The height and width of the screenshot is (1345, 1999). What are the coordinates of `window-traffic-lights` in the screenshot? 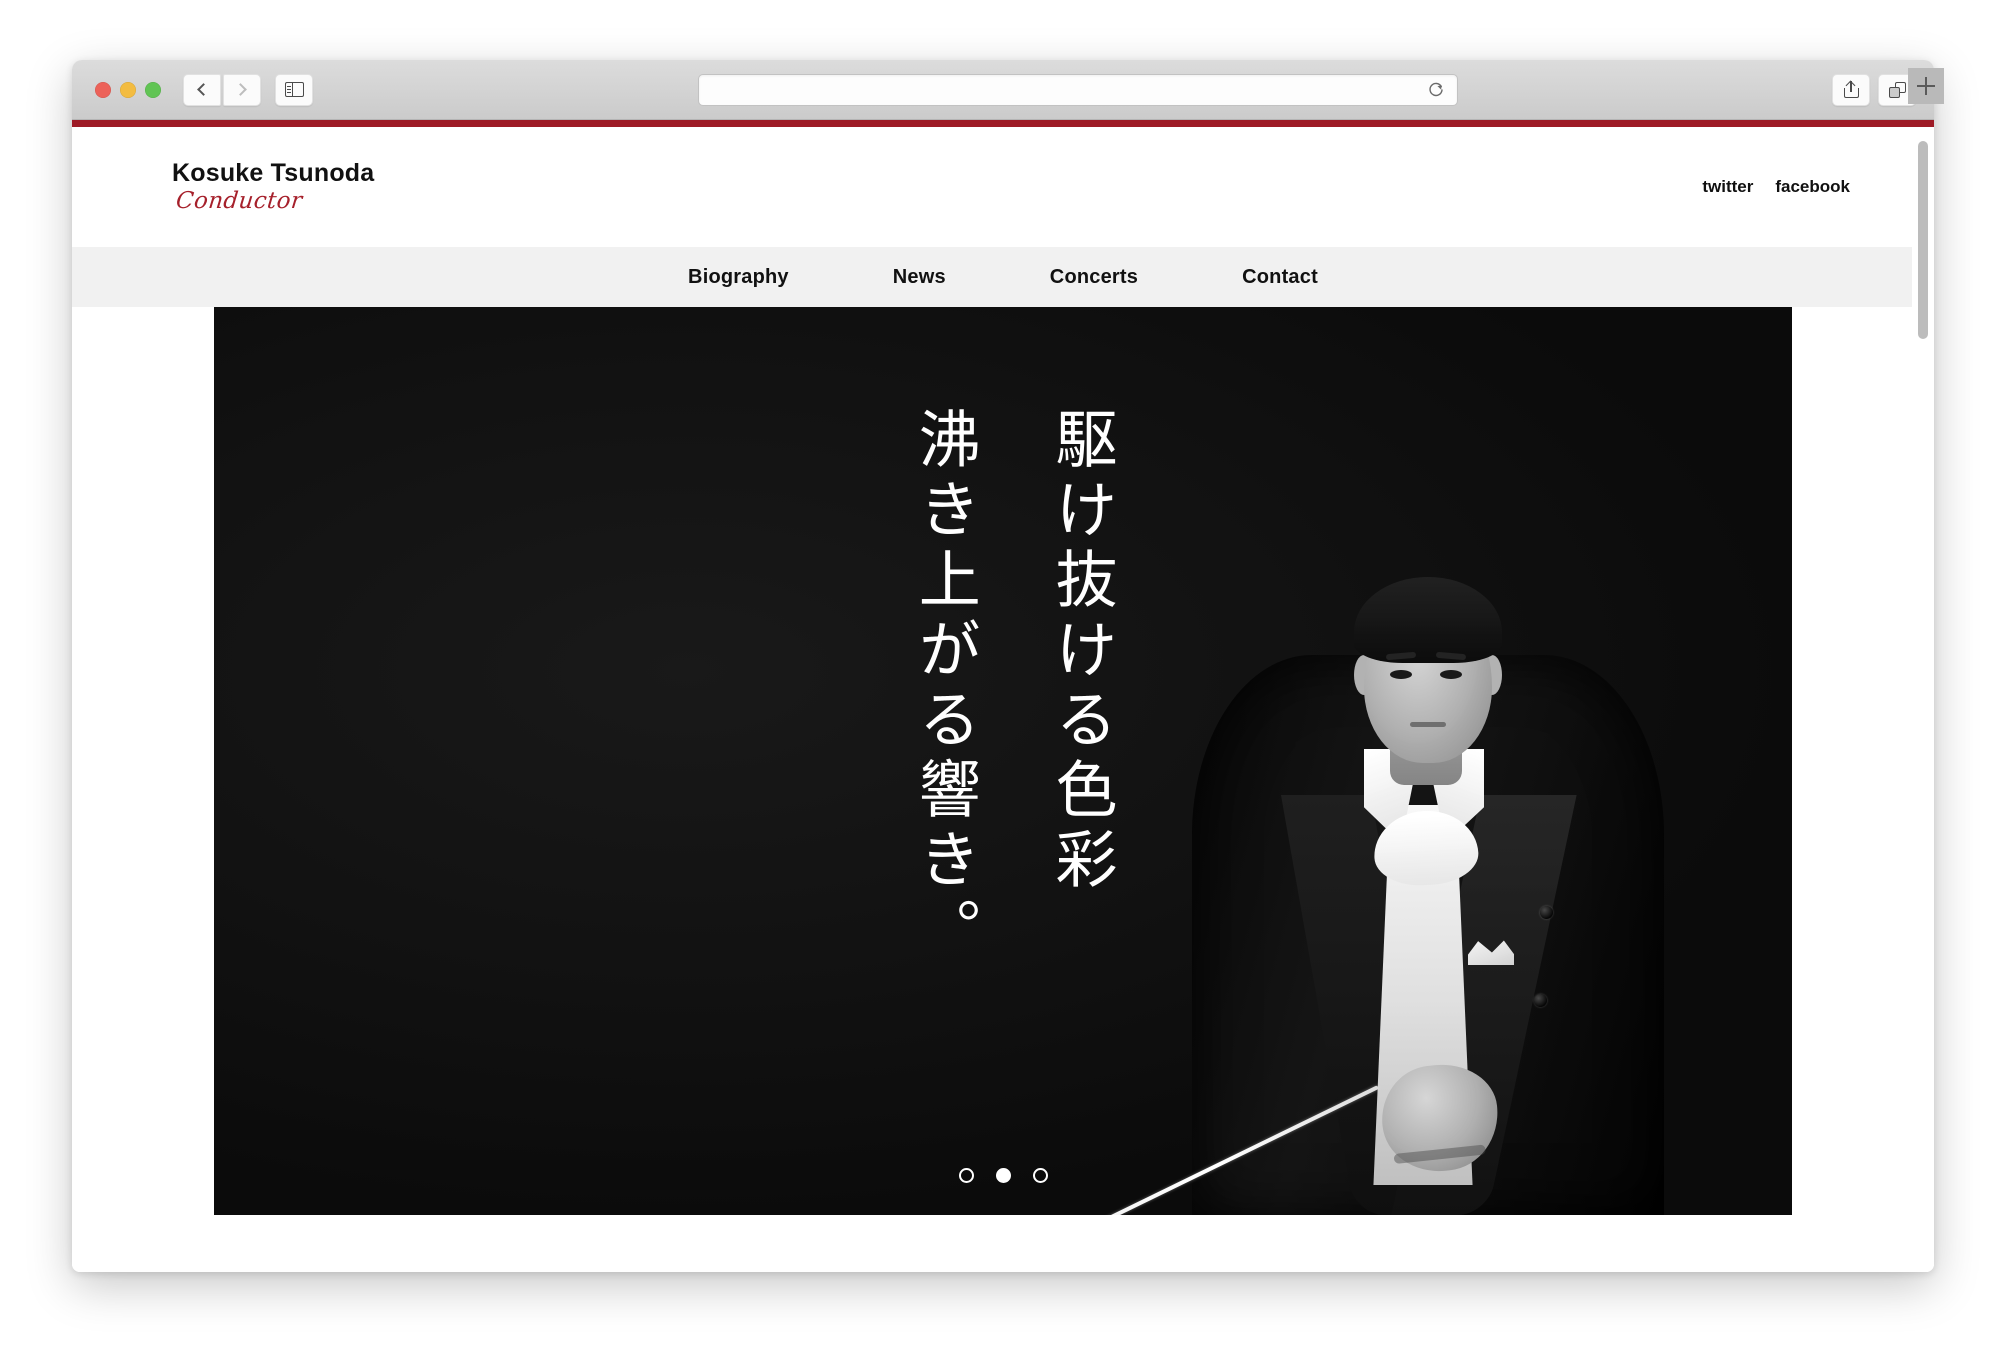 It's located at (128, 89).